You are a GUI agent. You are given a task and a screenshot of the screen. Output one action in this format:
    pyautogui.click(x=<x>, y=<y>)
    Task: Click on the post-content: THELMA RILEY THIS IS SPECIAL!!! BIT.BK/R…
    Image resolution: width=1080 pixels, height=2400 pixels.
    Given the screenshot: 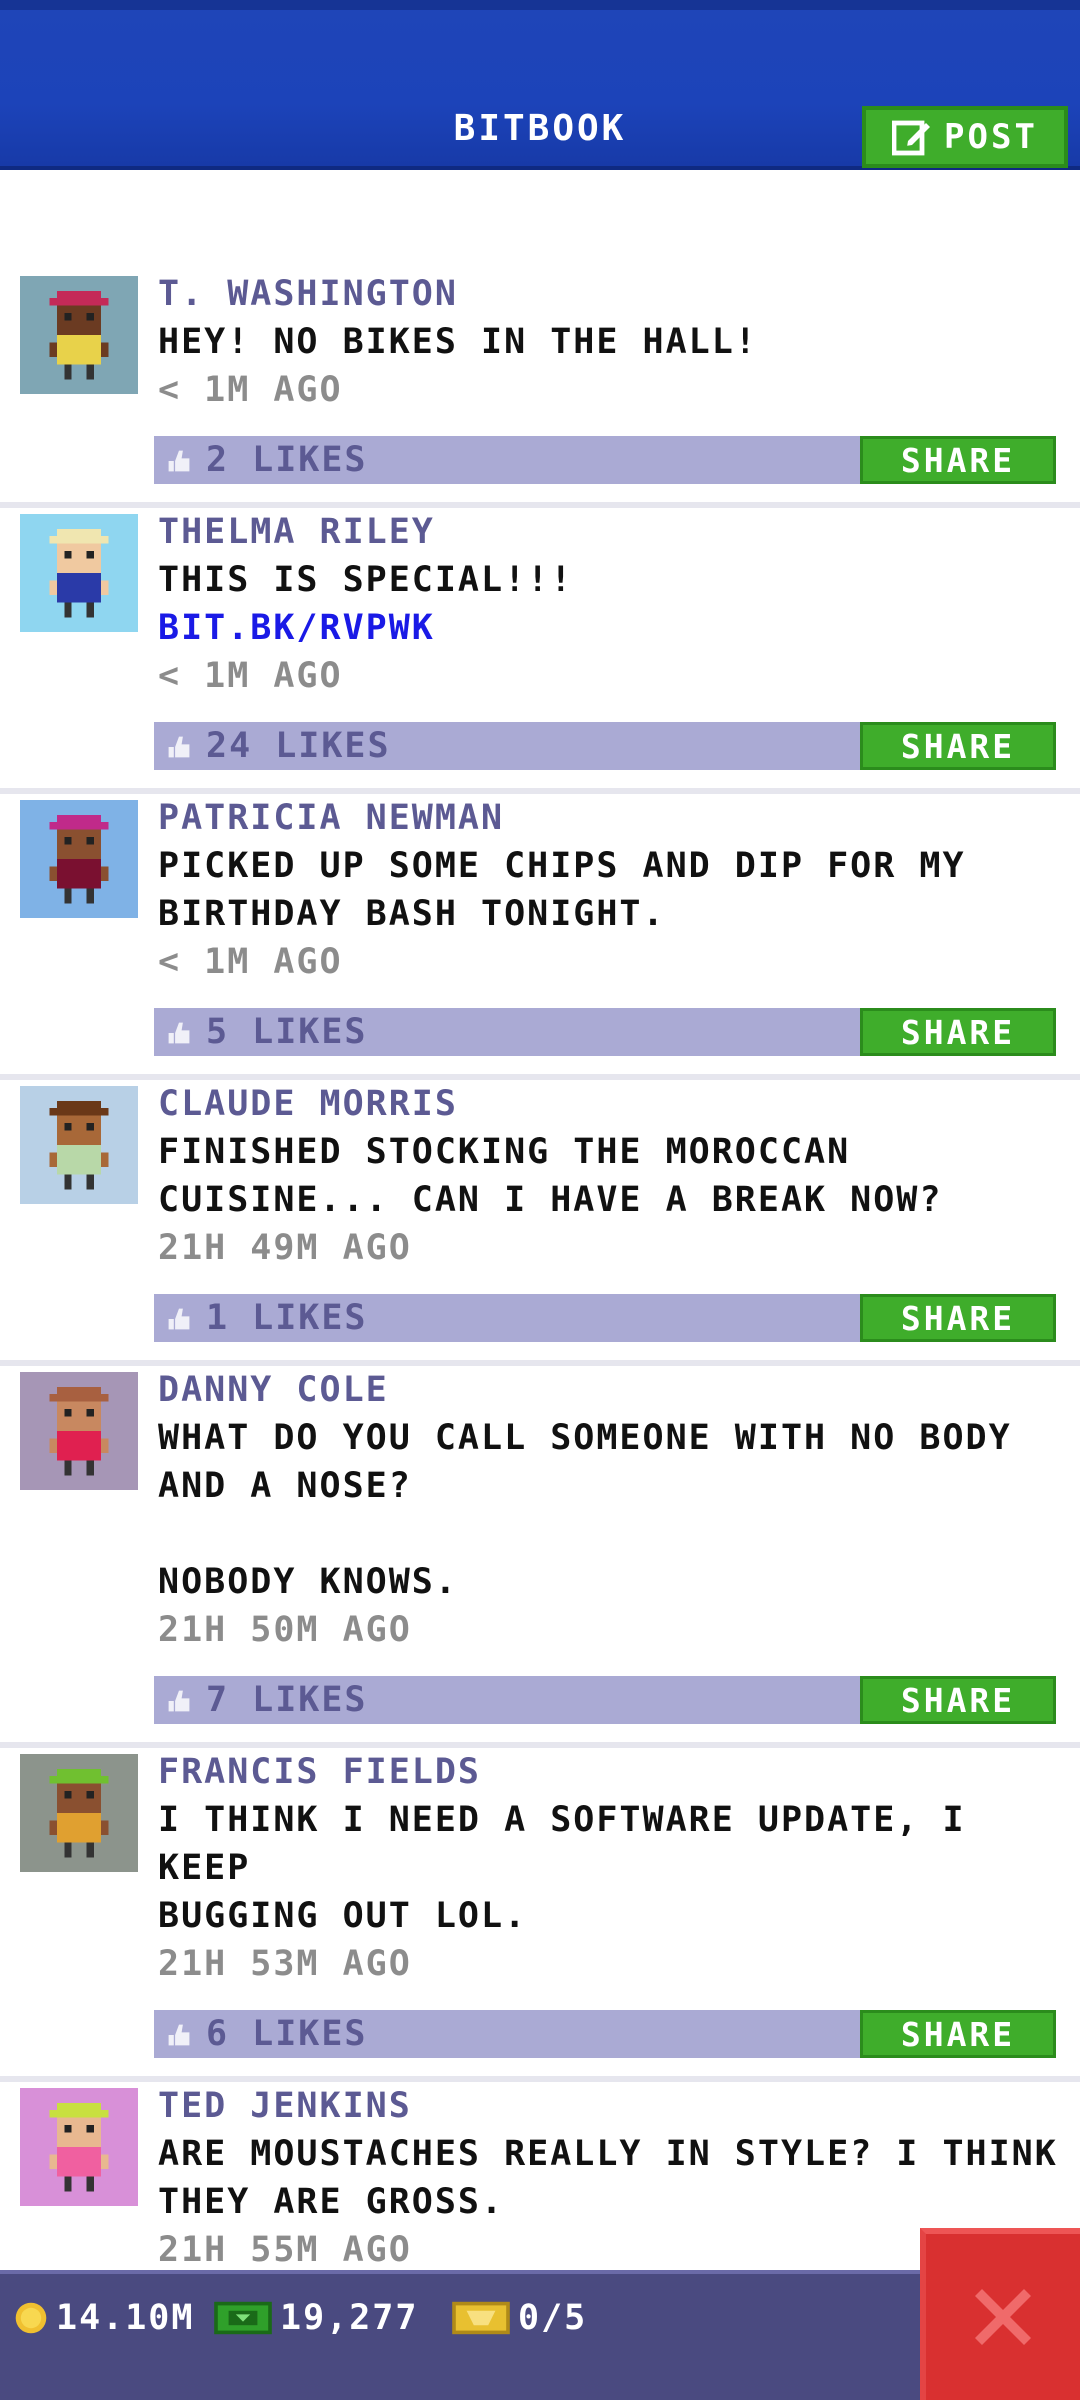 What is the action you would take?
    pyautogui.click(x=606, y=639)
    